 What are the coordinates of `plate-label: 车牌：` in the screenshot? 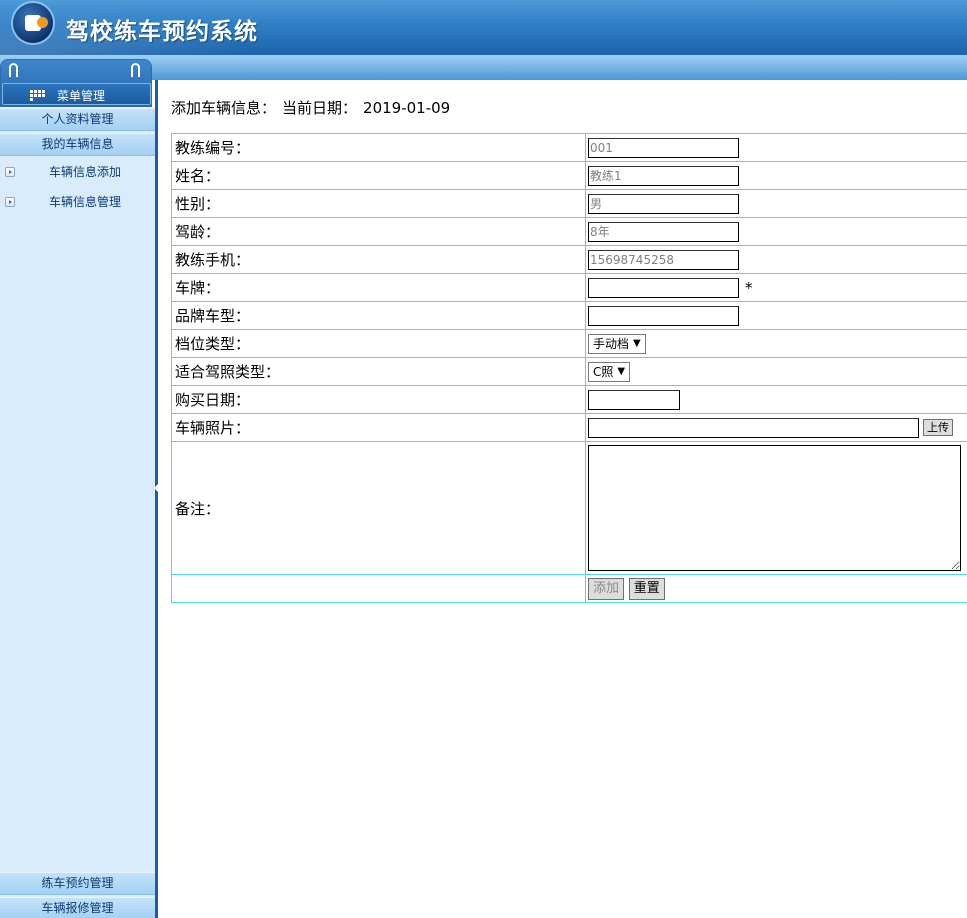 It's located at (378, 287).